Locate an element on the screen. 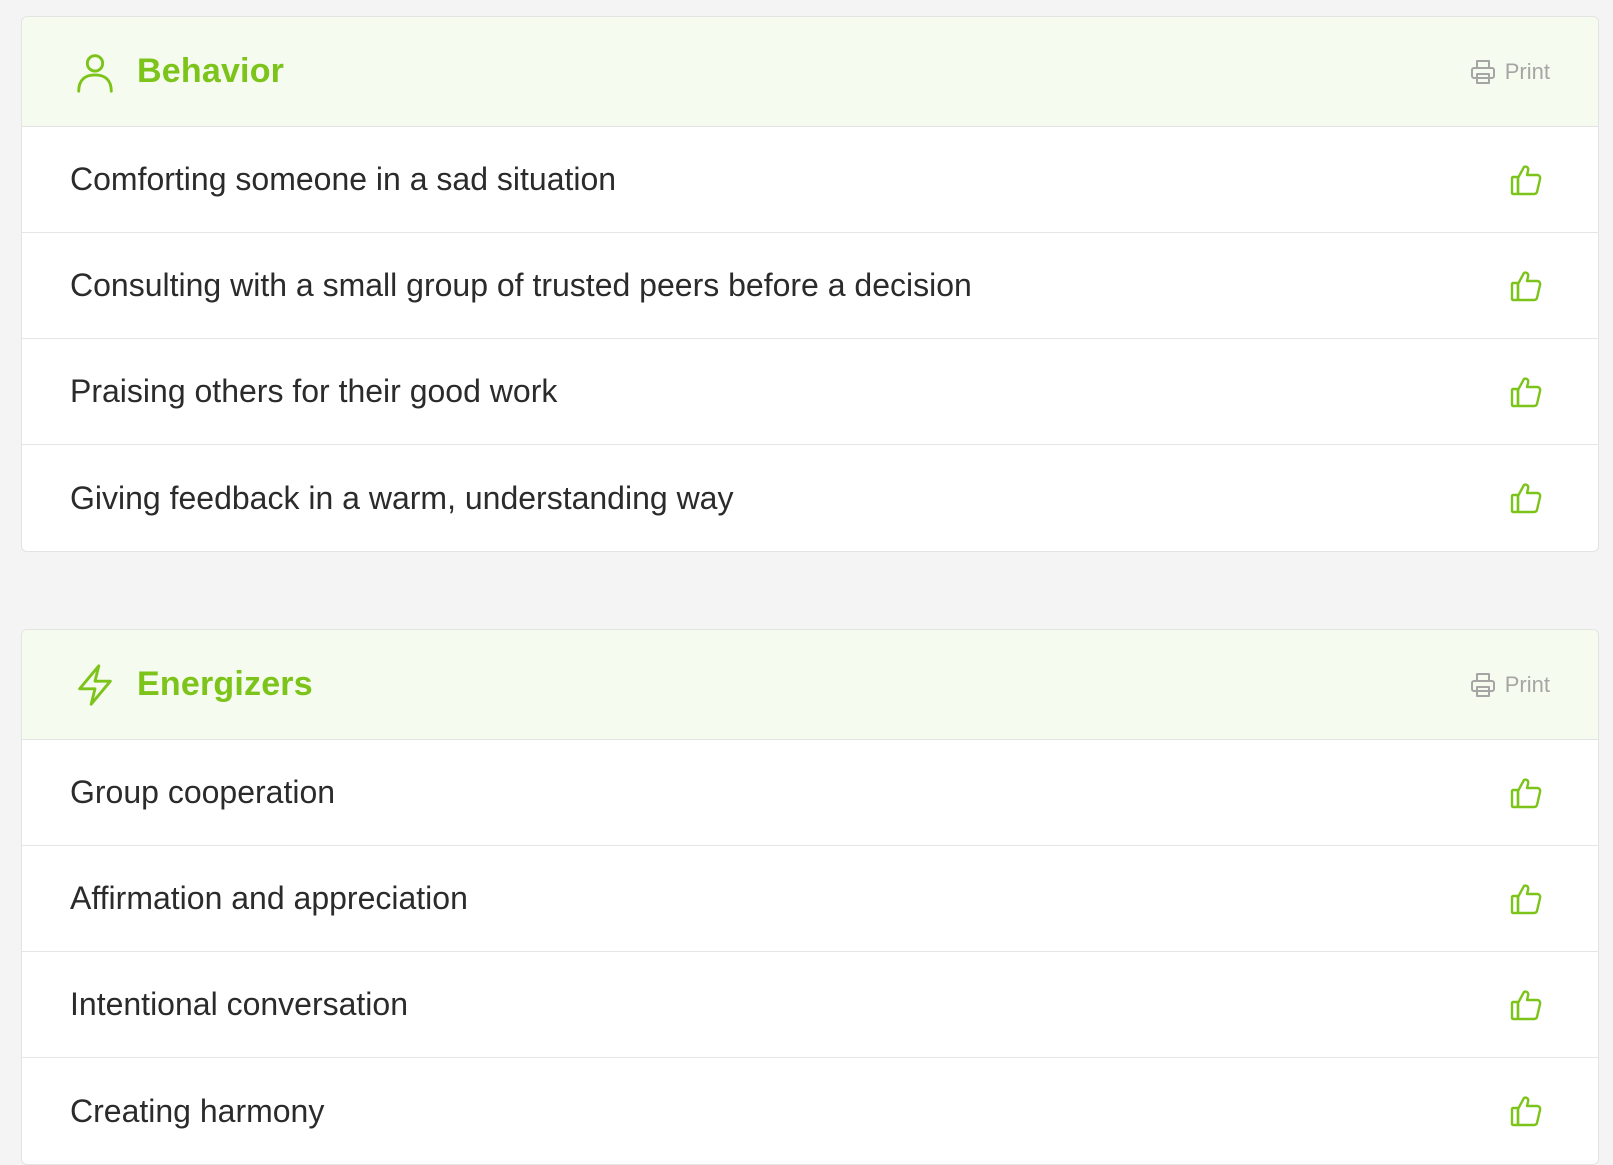 Image resolution: width=1613 pixels, height=1165 pixels. item-label: Affirmation and appreciation is located at coordinates (269, 898).